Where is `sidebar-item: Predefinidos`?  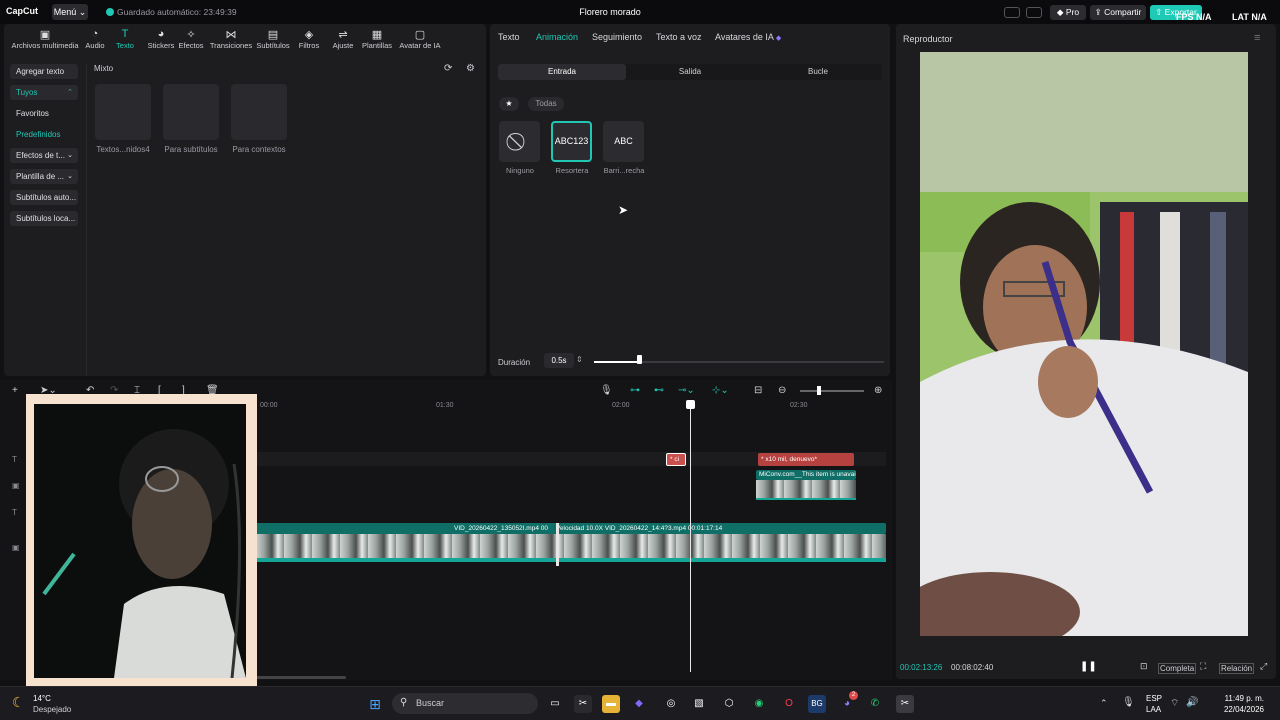
sidebar-item: Predefinidos is located at coordinates (44, 134).